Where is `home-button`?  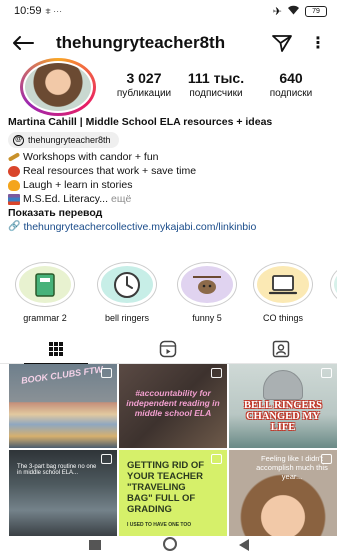
home-button is located at coordinates (169, 544).